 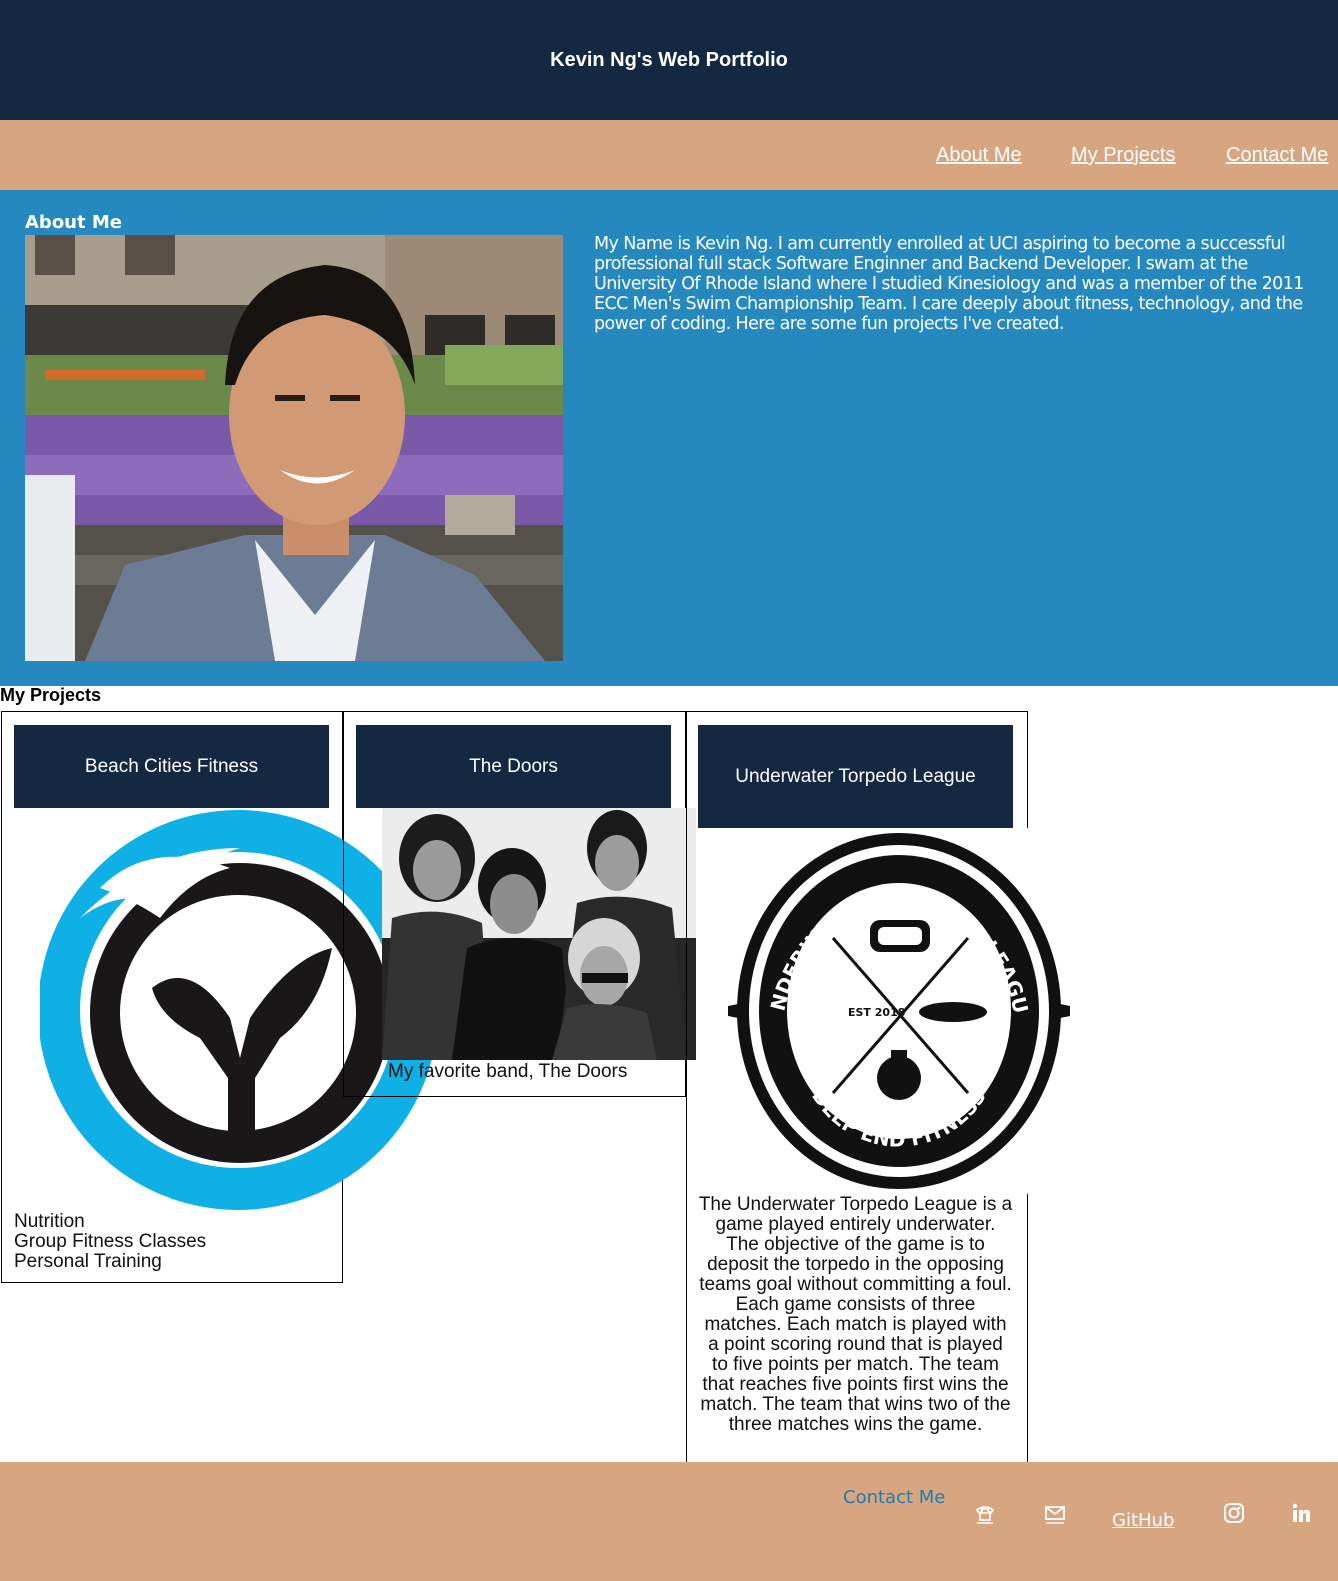 What do you see at coordinates (1301, 1513) in the screenshot?
I see `linkedin-icon` at bounding box center [1301, 1513].